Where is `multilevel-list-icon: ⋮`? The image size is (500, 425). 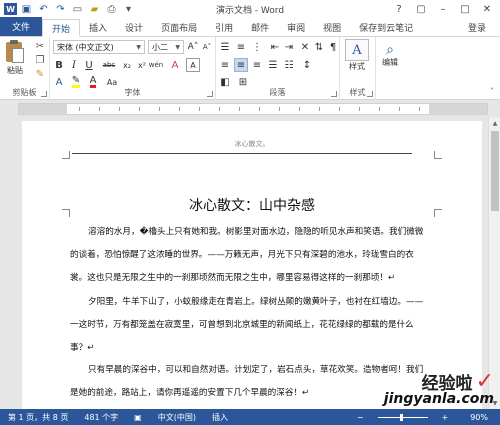
multilevel-list-icon: ⋮ is located at coordinates (257, 47).